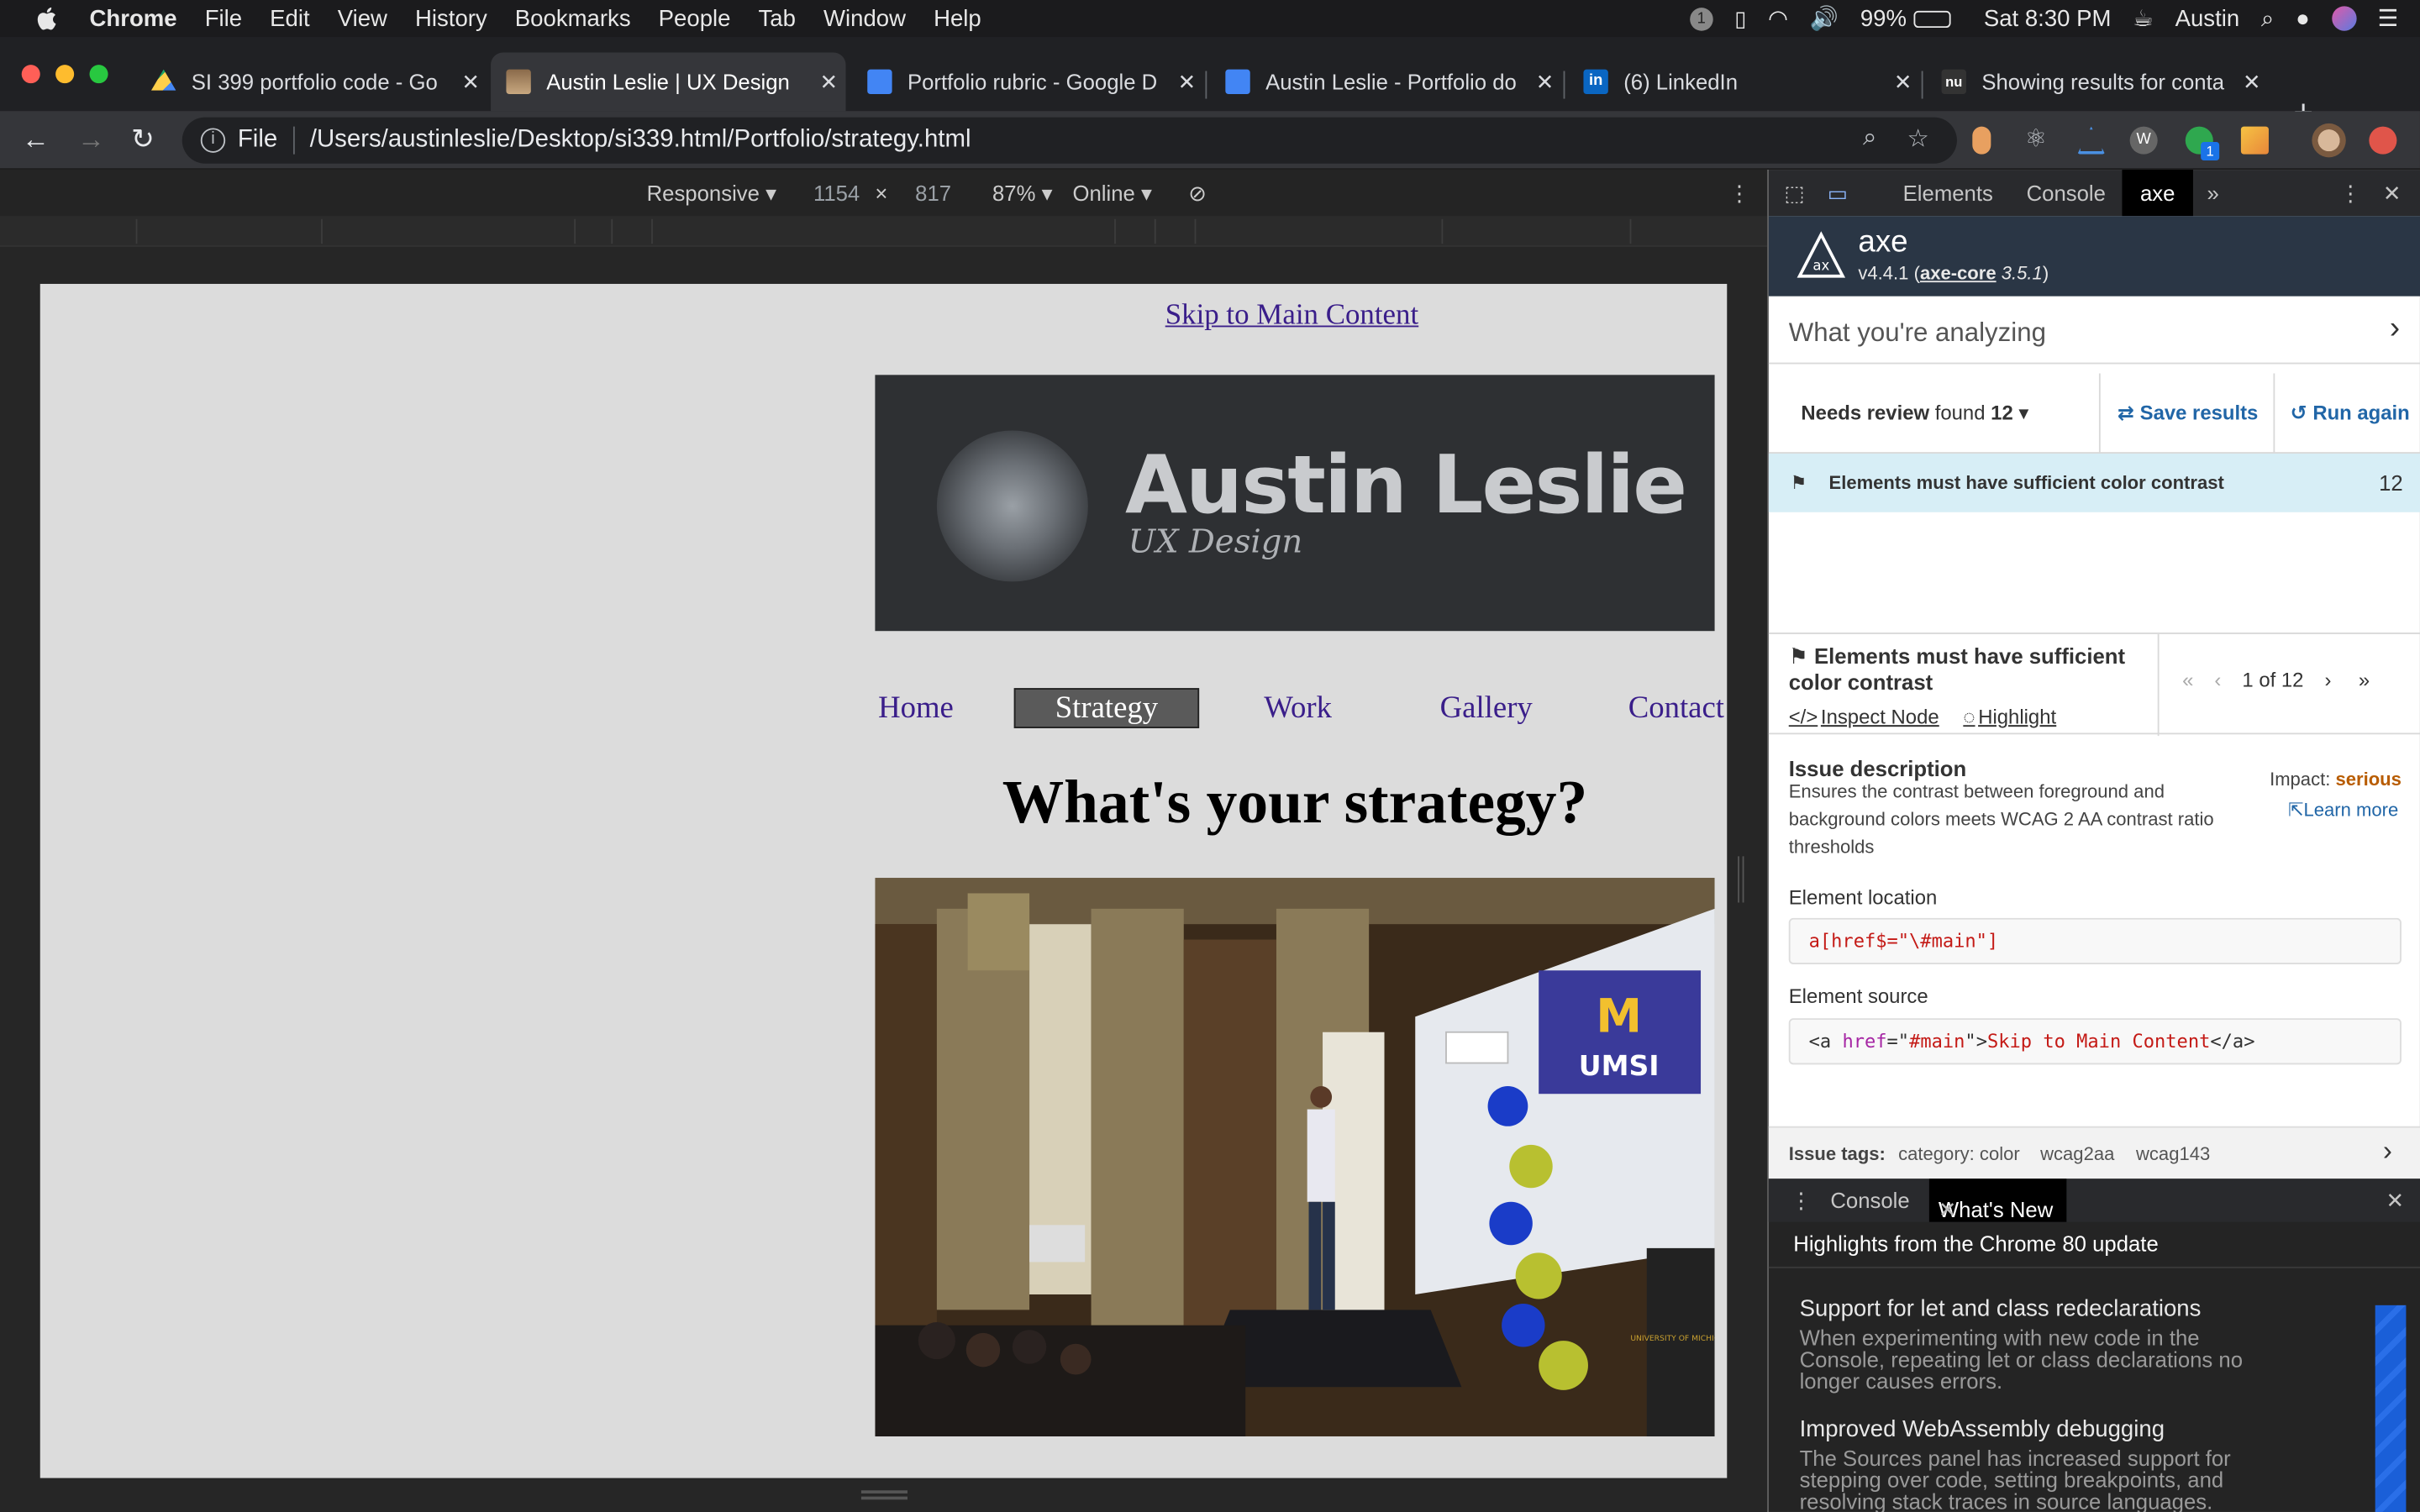 The image size is (2420, 1512). Describe the element at coordinates (711, 194) in the screenshot. I see `device-mode-select: Responsive ▾` at that location.